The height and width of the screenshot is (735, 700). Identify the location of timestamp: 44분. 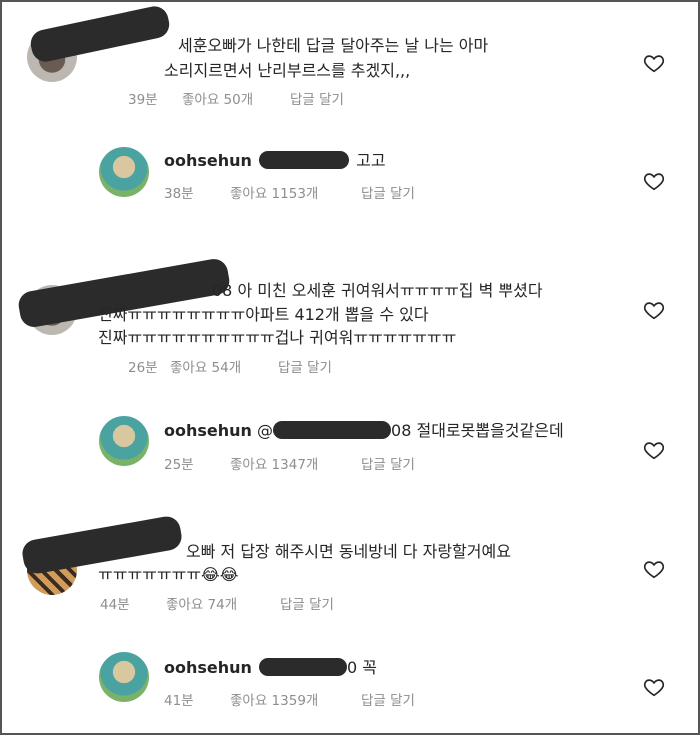
(115, 605).